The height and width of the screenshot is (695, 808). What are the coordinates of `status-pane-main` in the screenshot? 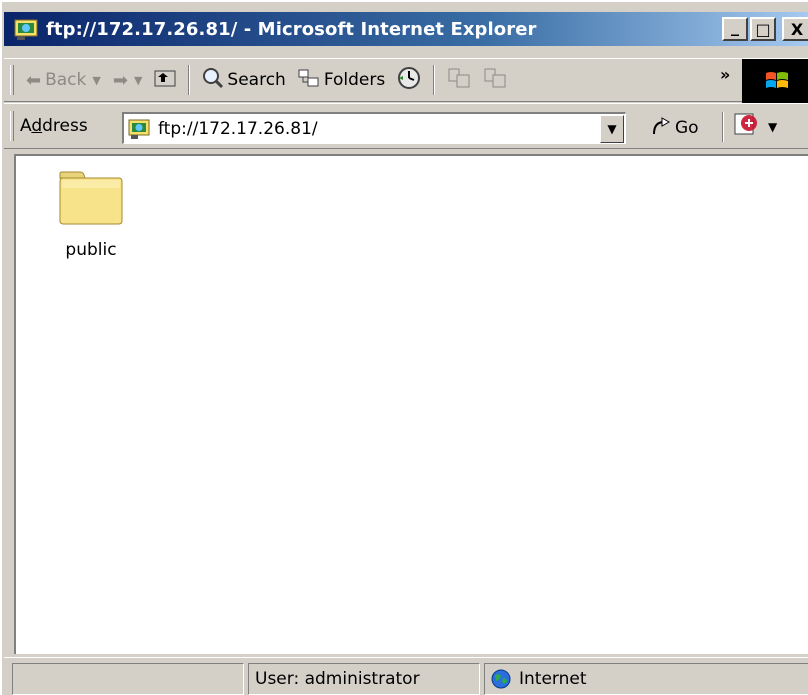 It's located at (128, 679).